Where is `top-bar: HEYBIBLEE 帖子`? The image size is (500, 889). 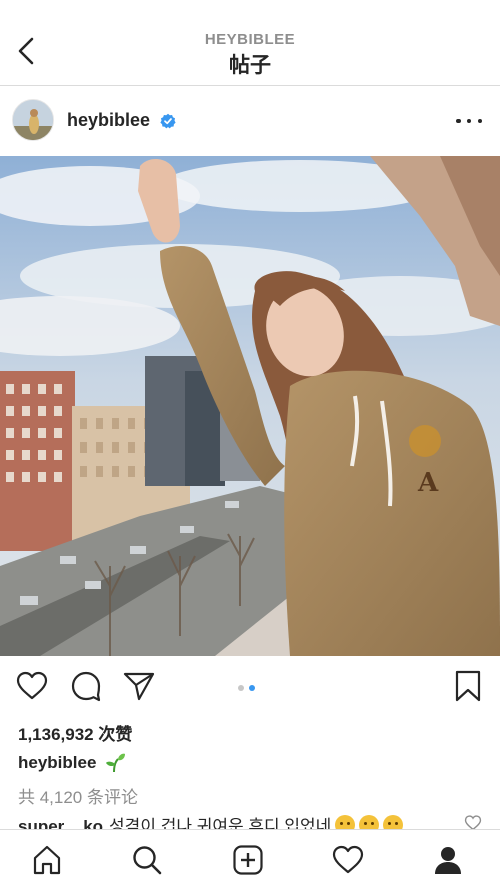 top-bar: HEYBIBLEE 帖子 is located at coordinates (250, 43).